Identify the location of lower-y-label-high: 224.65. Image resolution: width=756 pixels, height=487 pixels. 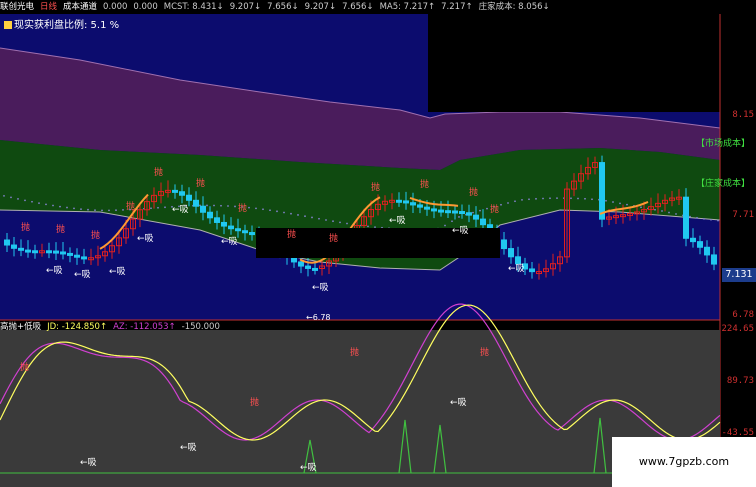
(737, 329).